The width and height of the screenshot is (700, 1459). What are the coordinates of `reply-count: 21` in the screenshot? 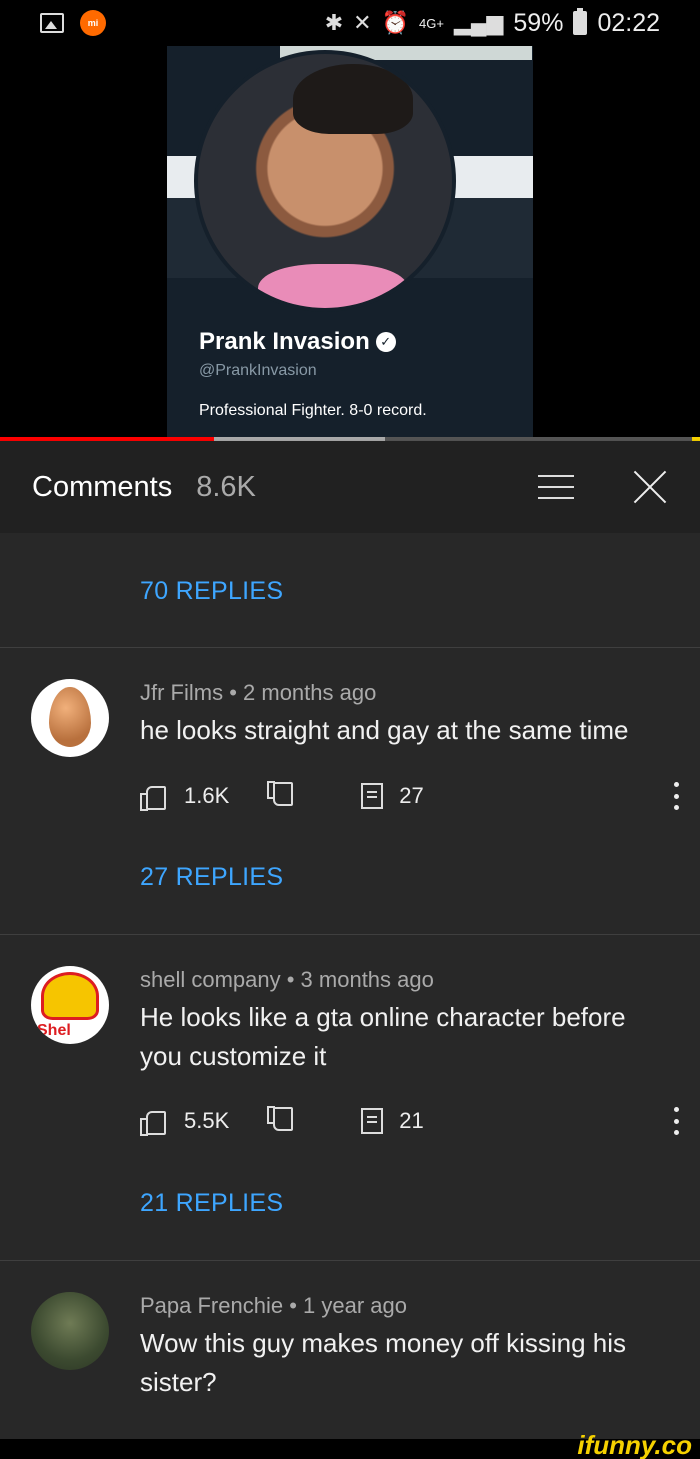 It's located at (411, 1120).